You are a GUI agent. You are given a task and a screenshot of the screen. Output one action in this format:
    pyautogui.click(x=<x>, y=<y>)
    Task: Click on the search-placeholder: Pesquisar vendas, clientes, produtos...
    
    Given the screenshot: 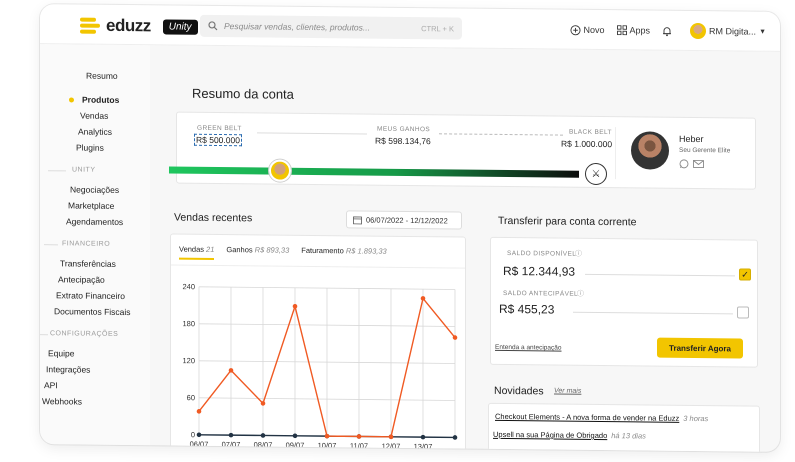 What is the action you would take?
    pyautogui.click(x=297, y=27)
    